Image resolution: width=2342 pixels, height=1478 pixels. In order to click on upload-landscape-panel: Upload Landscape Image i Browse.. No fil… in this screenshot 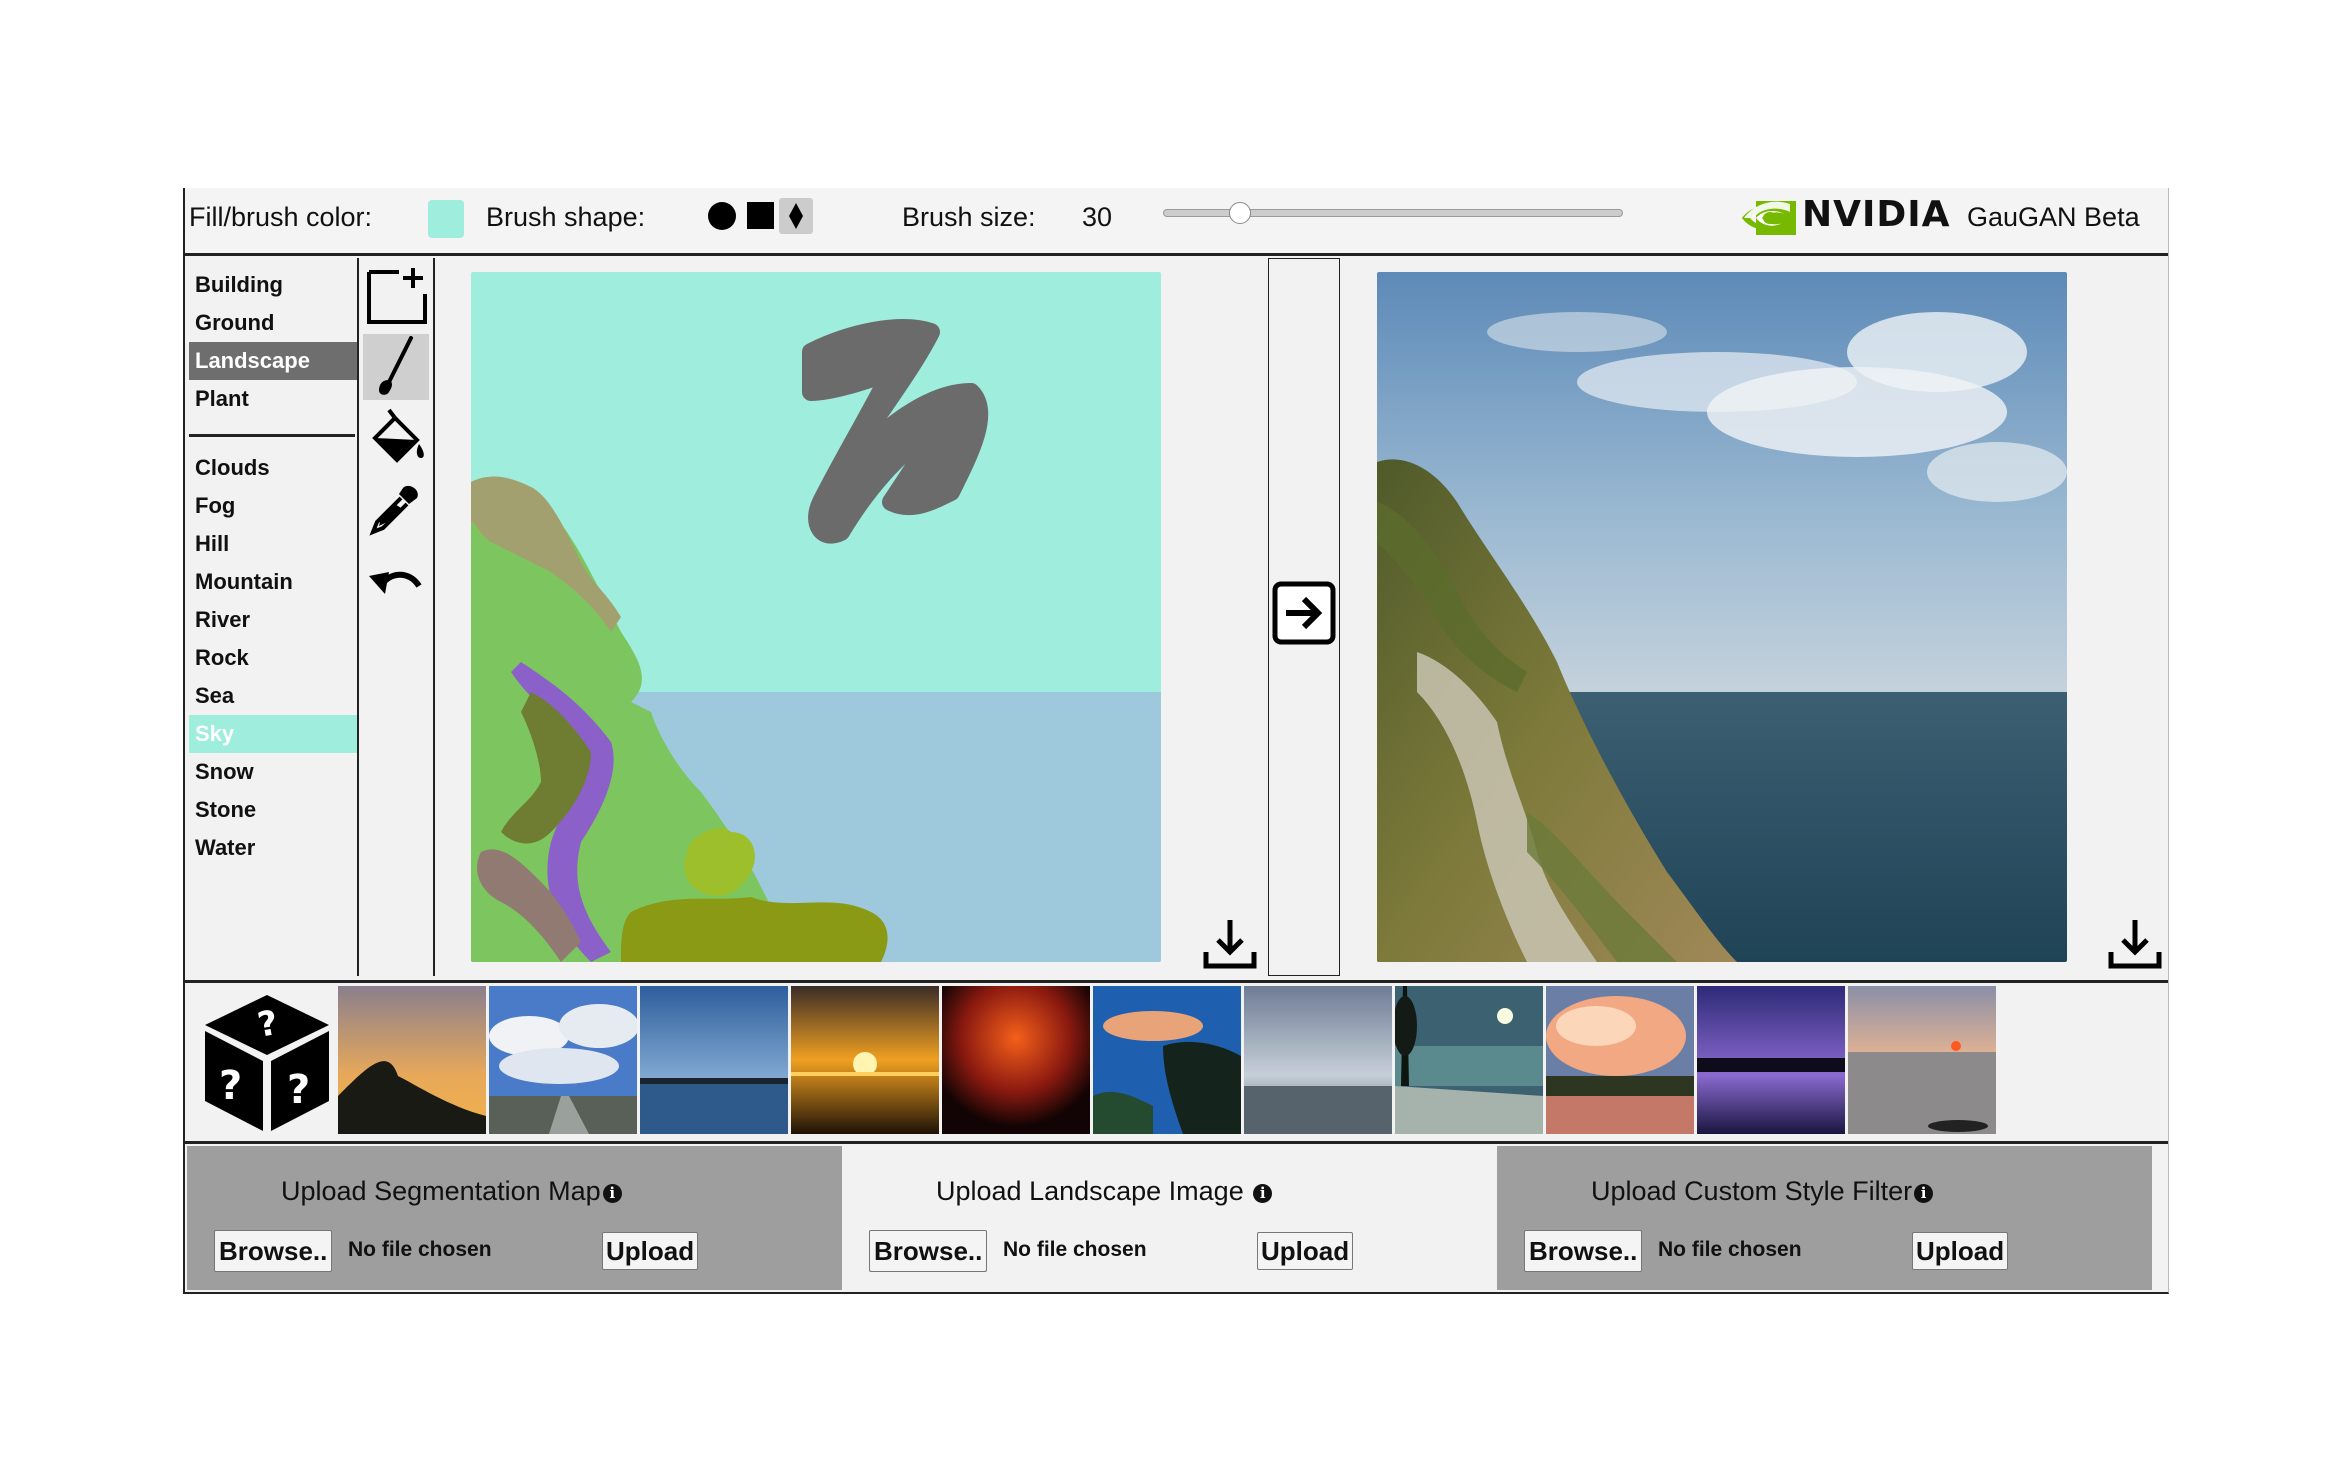, I will do `click(1169, 1218)`.